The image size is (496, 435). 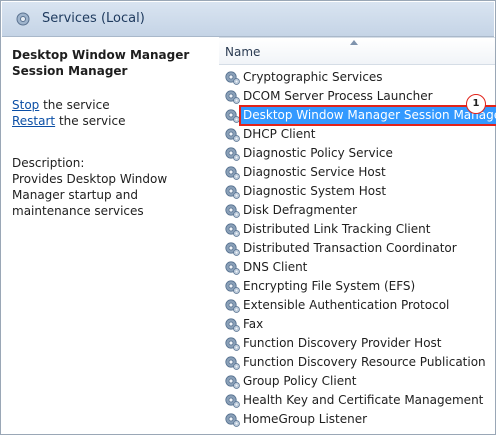 I want to click on service-row: Desktop Window Manager Session Manager, so click(x=359, y=115).